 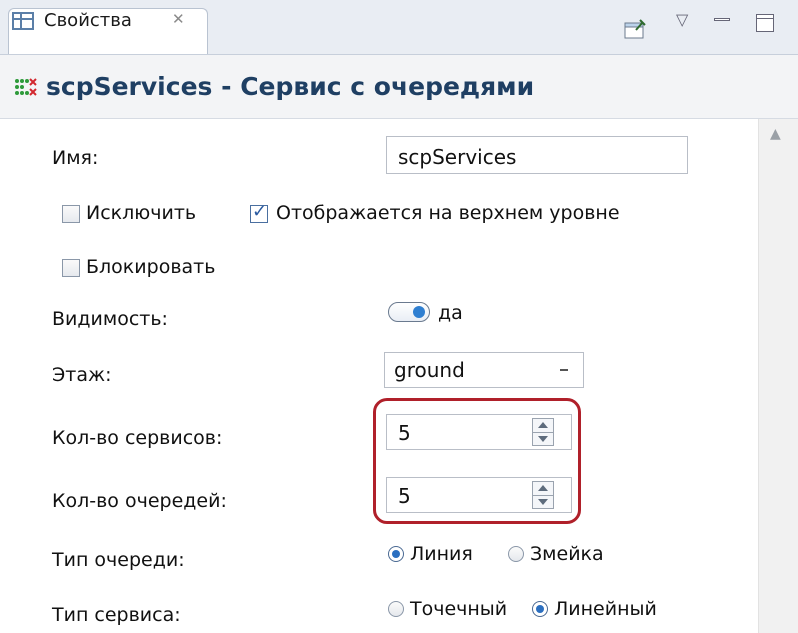 What do you see at coordinates (516, 554) in the screenshot?
I see `queue-type-snake-radio` at bounding box center [516, 554].